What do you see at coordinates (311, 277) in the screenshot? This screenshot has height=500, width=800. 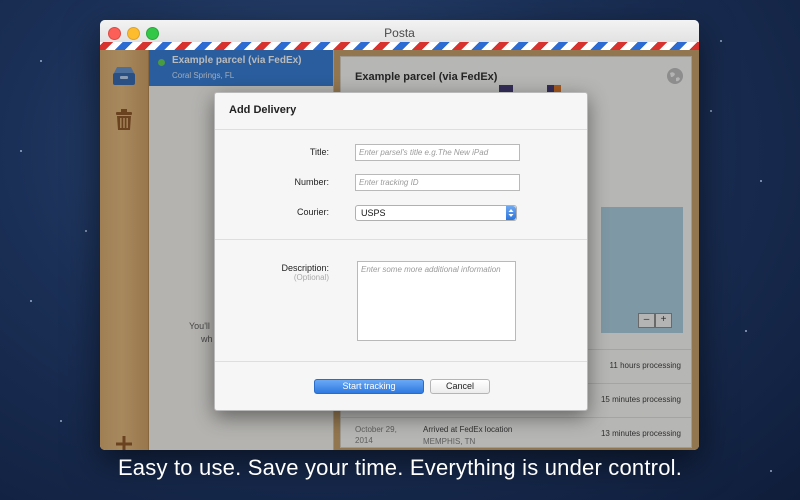 I see `optional-note: (Optional)` at bounding box center [311, 277].